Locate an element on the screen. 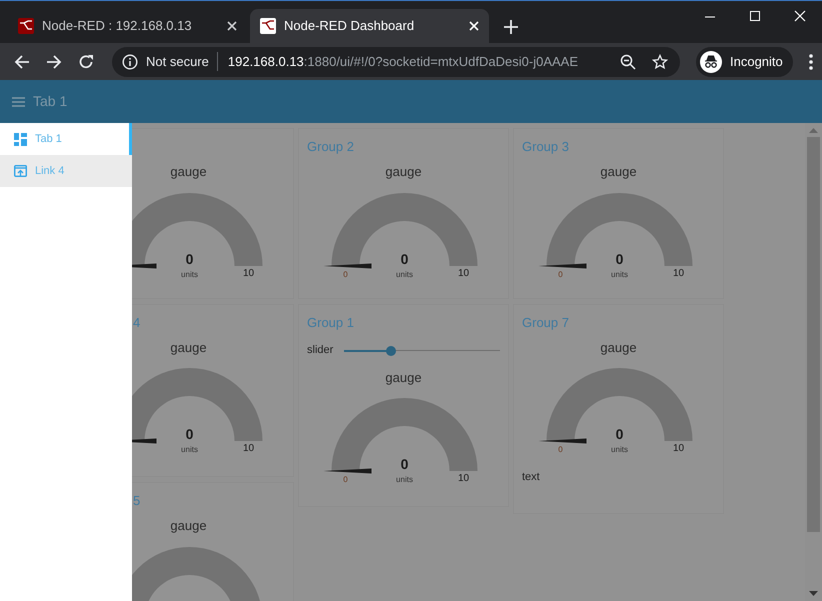 The height and width of the screenshot is (601, 822). slider-thumb is located at coordinates (391, 351).